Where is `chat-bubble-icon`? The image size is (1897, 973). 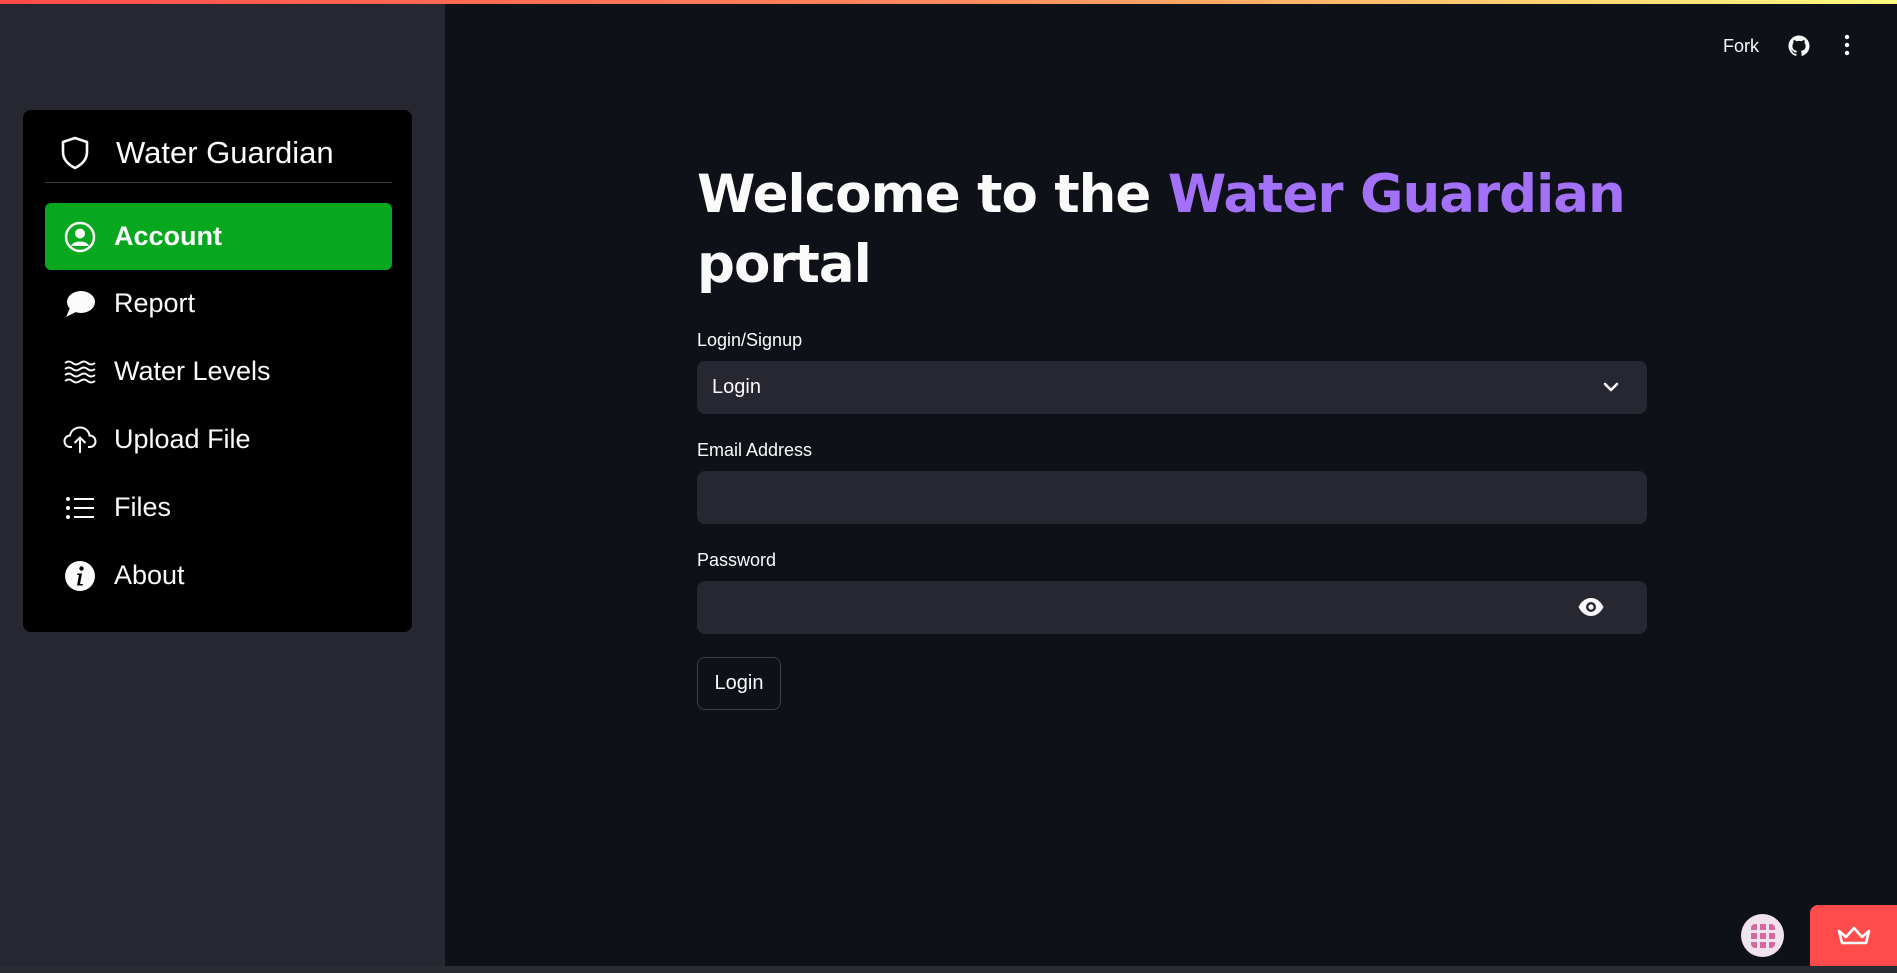
chat-bubble-icon is located at coordinates (80, 304).